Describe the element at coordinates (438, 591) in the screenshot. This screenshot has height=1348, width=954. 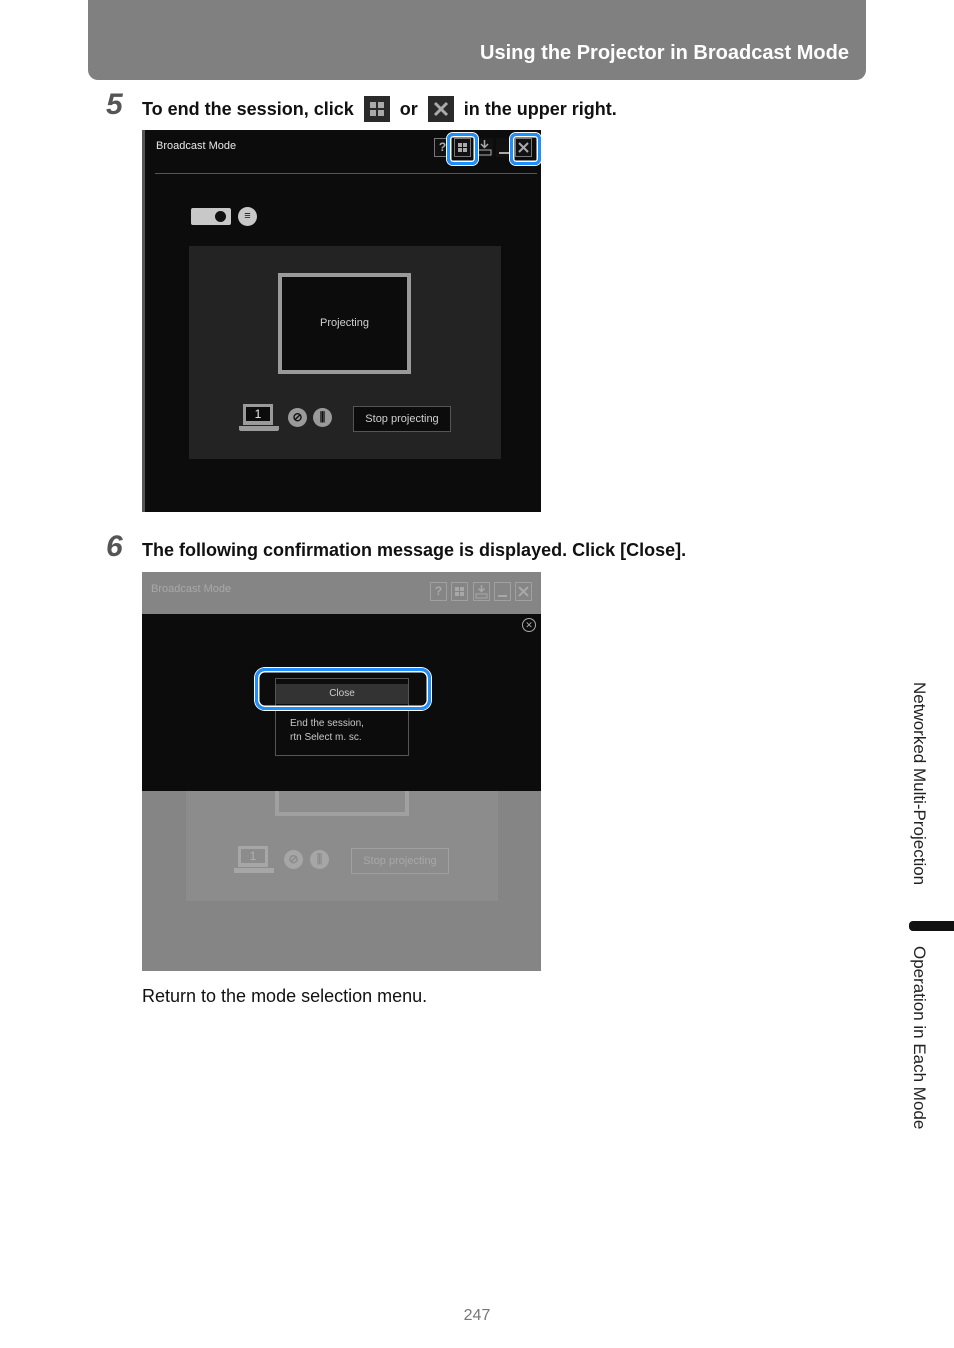
I see `help-button-dimmed: ?` at that location.